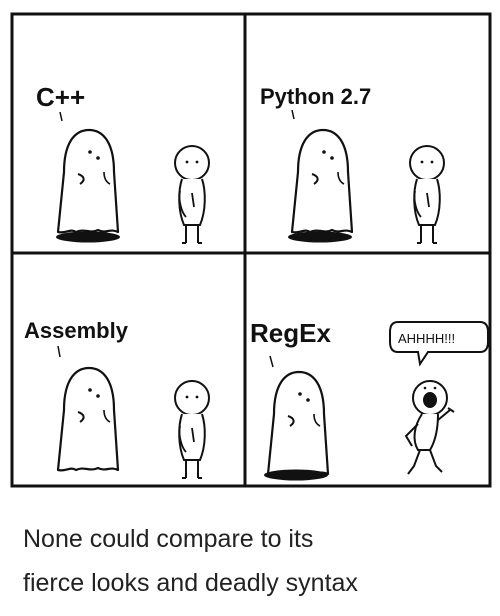  What do you see at coordinates (315, 96) in the screenshot?
I see `panel-label-python: Python 2.7` at bounding box center [315, 96].